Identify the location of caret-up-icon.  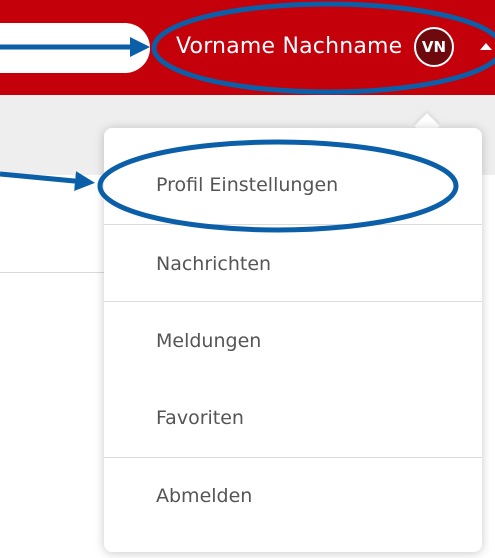
(486, 46).